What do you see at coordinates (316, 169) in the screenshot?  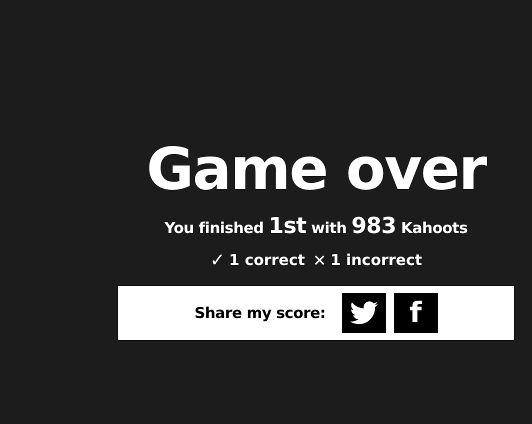 I see `game-over-title: Game over` at bounding box center [316, 169].